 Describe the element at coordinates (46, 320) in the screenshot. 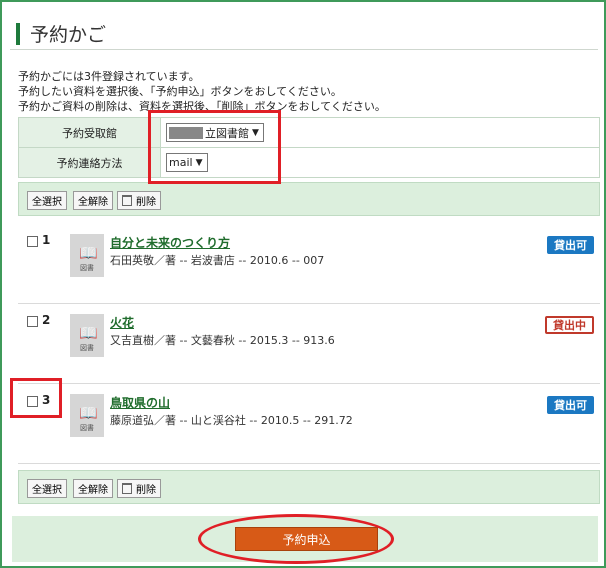

I see `item-number: 2` at that location.